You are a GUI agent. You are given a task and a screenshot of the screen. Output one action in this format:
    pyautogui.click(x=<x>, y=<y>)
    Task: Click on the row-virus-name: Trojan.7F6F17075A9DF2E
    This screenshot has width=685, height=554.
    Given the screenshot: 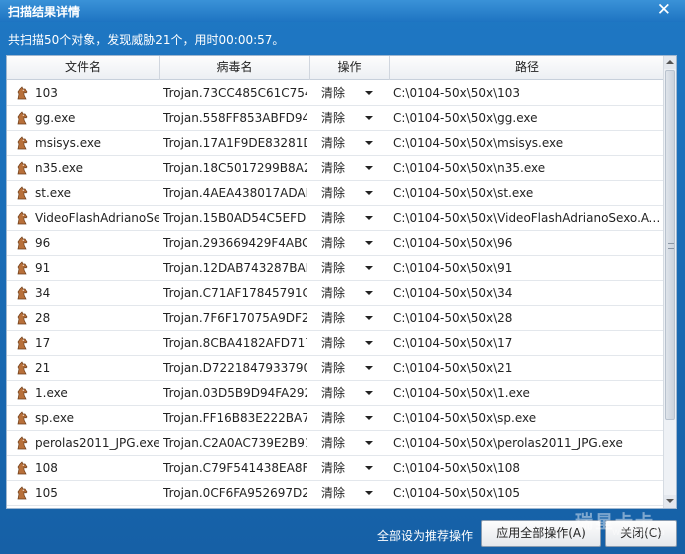 What is the action you would take?
    pyautogui.click(x=235, y=318)
    